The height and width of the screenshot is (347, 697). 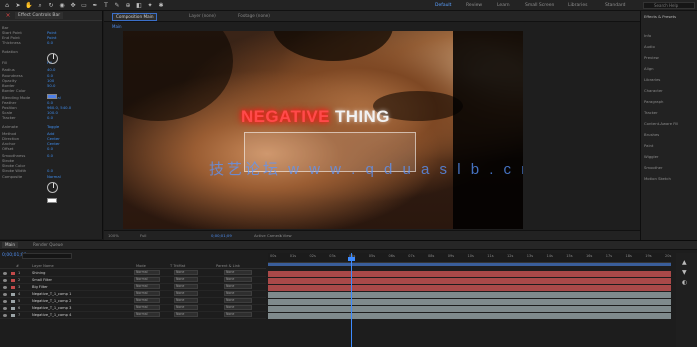 What do you see at coordinates (651, 57) in the screenshot?
I see `panel-list-item: Preview` at bounding box center [651, 57].